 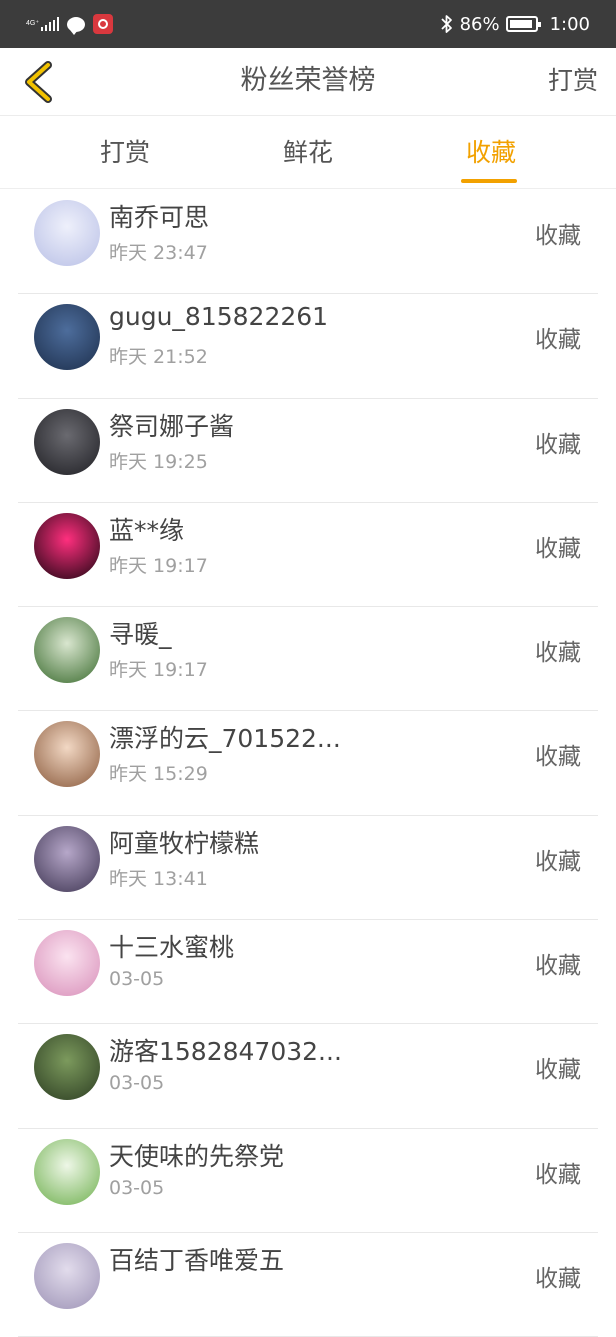 I want to click on fan-name: gugu_815822261, so click(x=219, y=317).